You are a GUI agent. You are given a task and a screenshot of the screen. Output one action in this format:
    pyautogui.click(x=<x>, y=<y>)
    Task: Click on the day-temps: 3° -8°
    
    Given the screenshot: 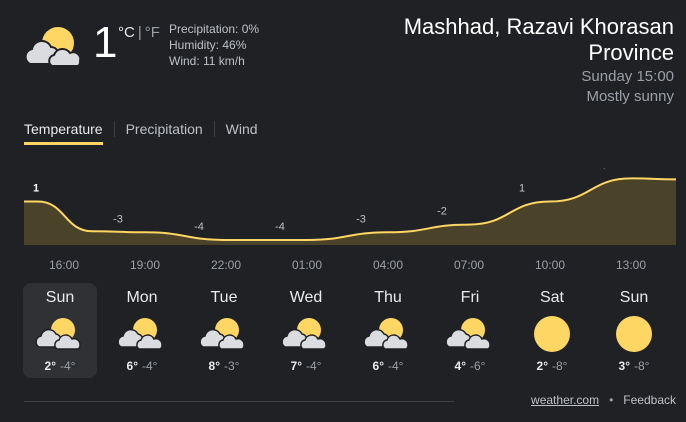 What is the action you would take?
    pyautogui.click(x=634, y=366)
    